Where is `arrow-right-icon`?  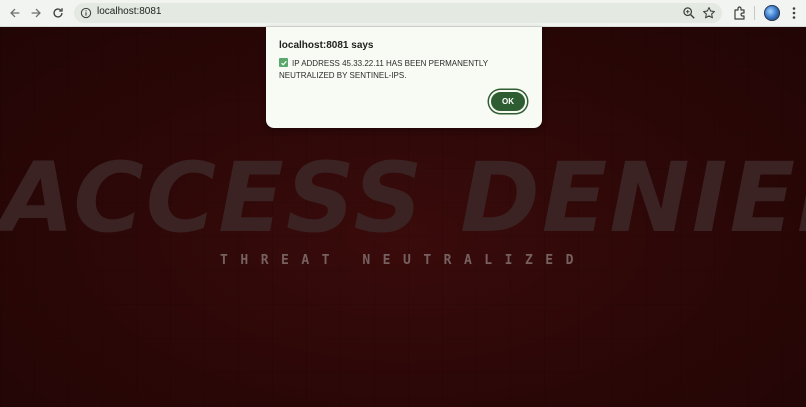
arrow-right-icon is located at coordinates (36, 13).